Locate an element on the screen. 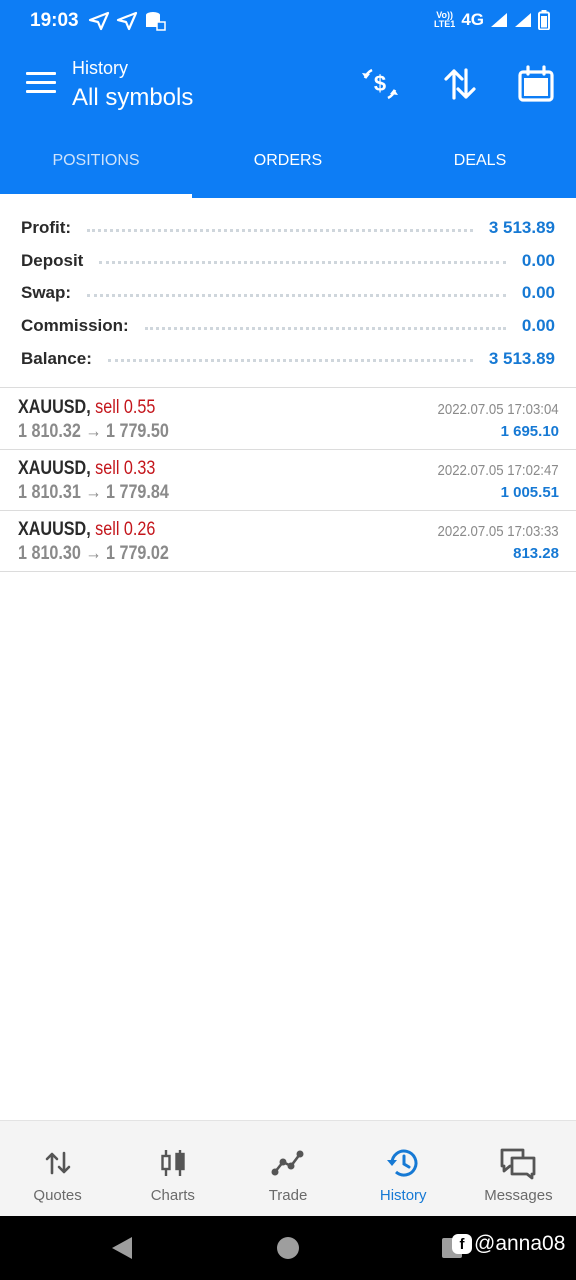 This screenshot has width=576, height=1280. notification-icons is located at coordinates (127, 21).